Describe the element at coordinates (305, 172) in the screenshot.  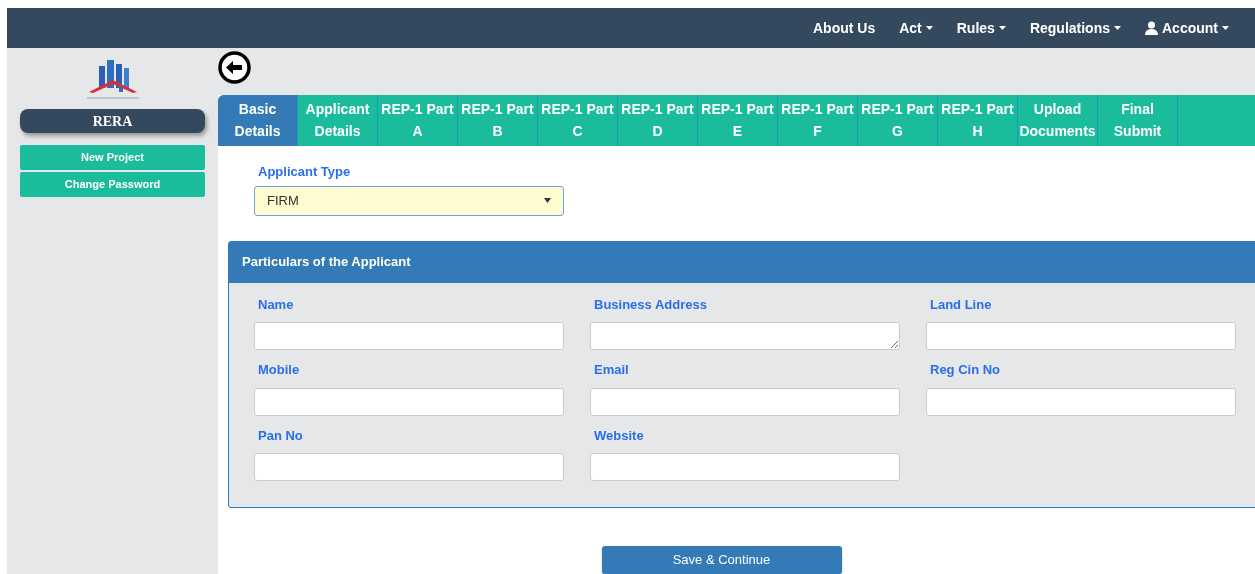
I see `field-label: Applicant Type` at that location.